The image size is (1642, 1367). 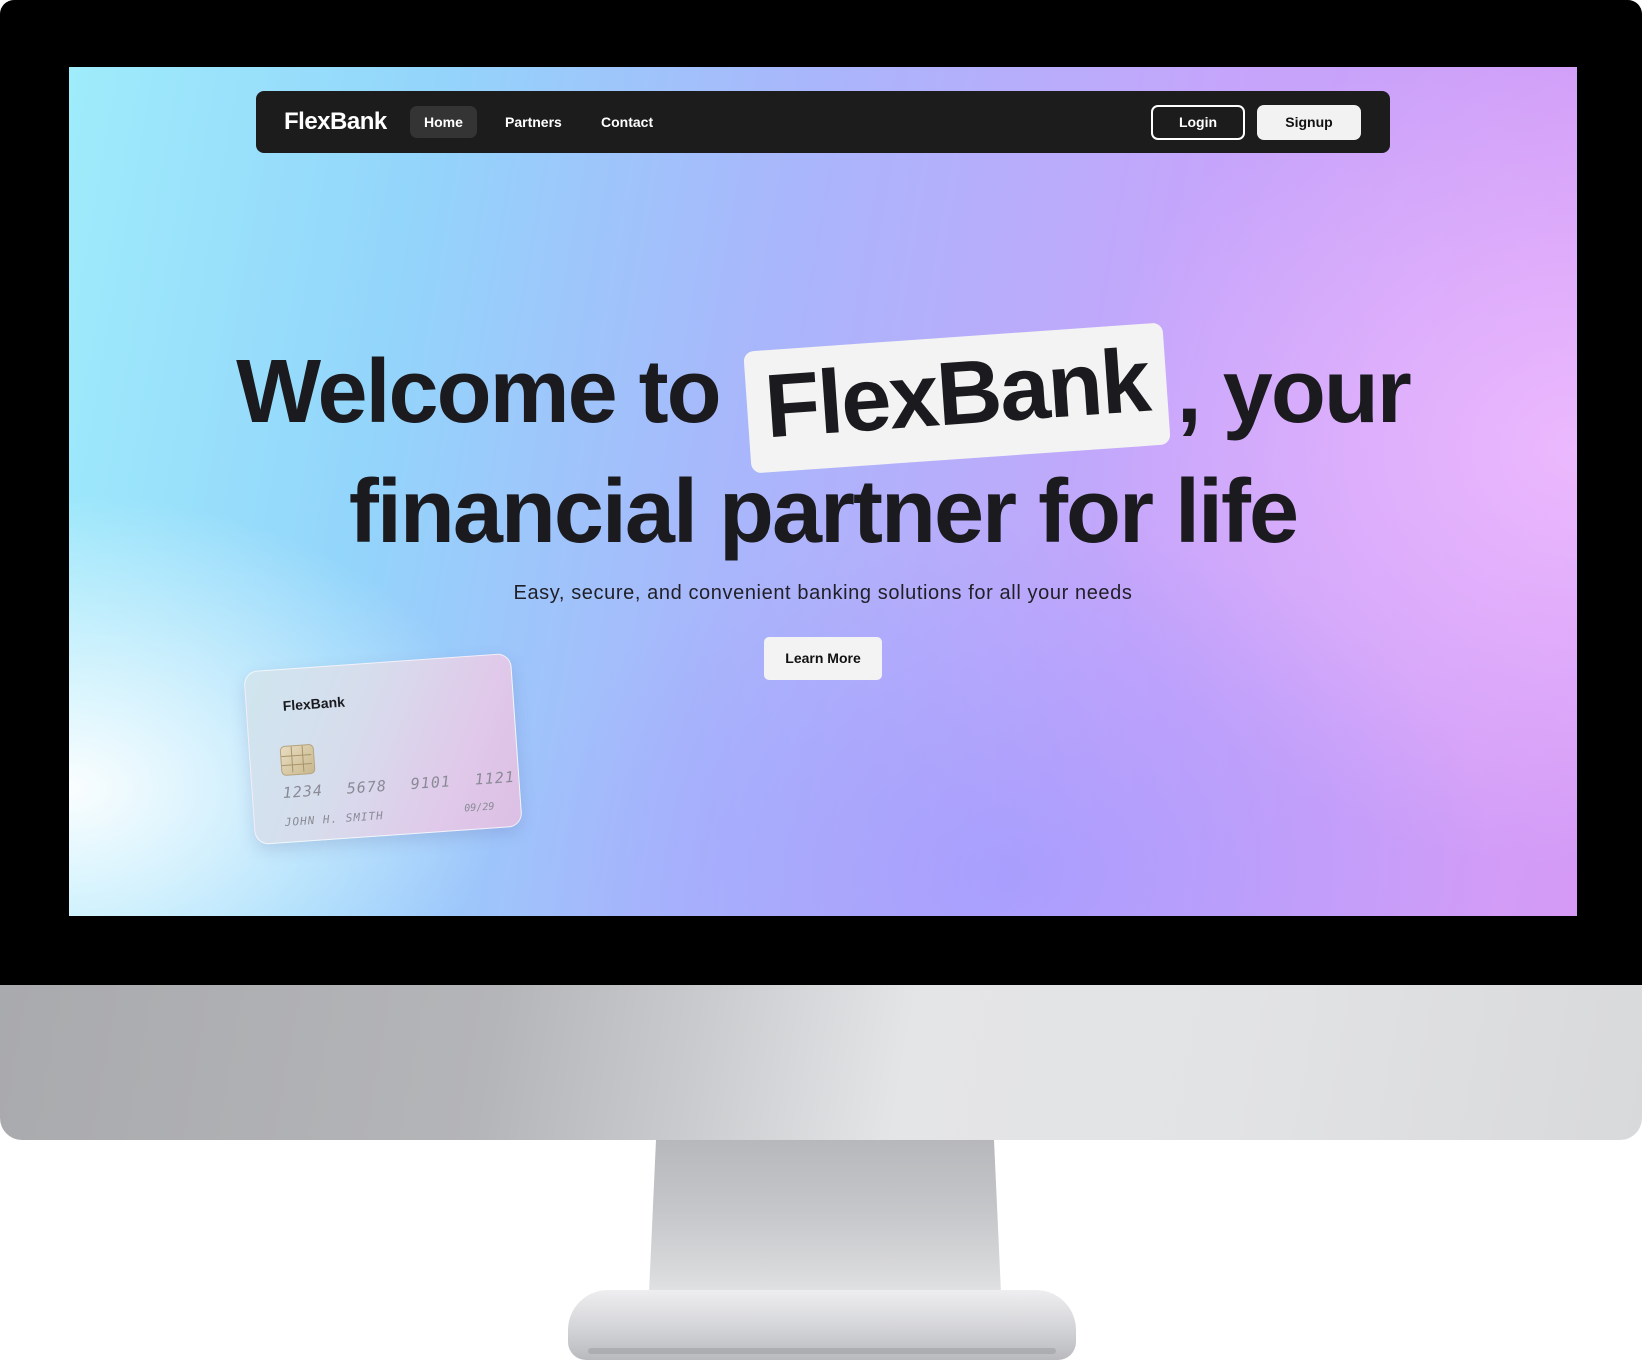 What do you see at coordinates (627, 122) in the screenshot?
I see `nav-contact: Contact` at bounding box center [627, 122].